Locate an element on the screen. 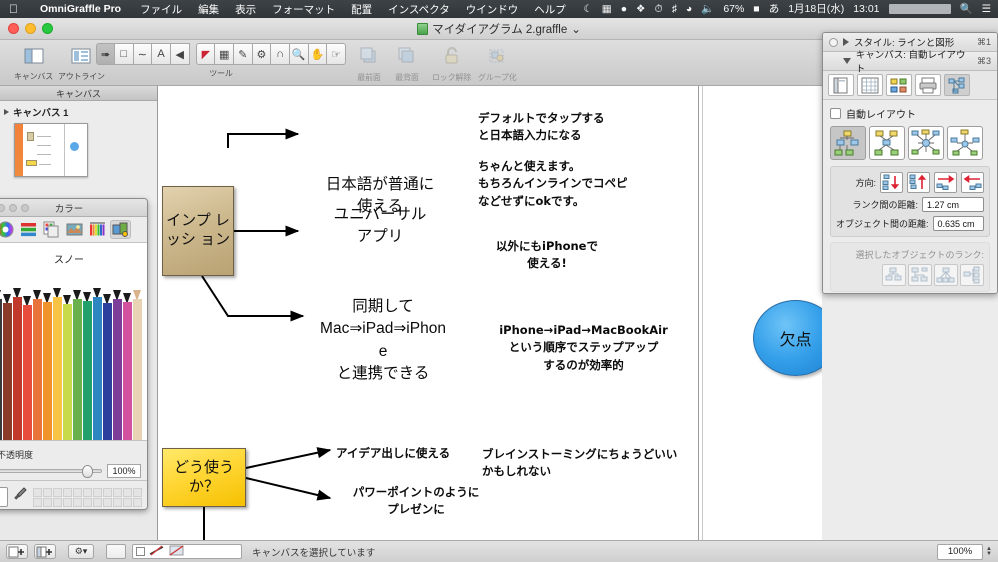  auto-layout-icon is located at coordinates (957, 85).